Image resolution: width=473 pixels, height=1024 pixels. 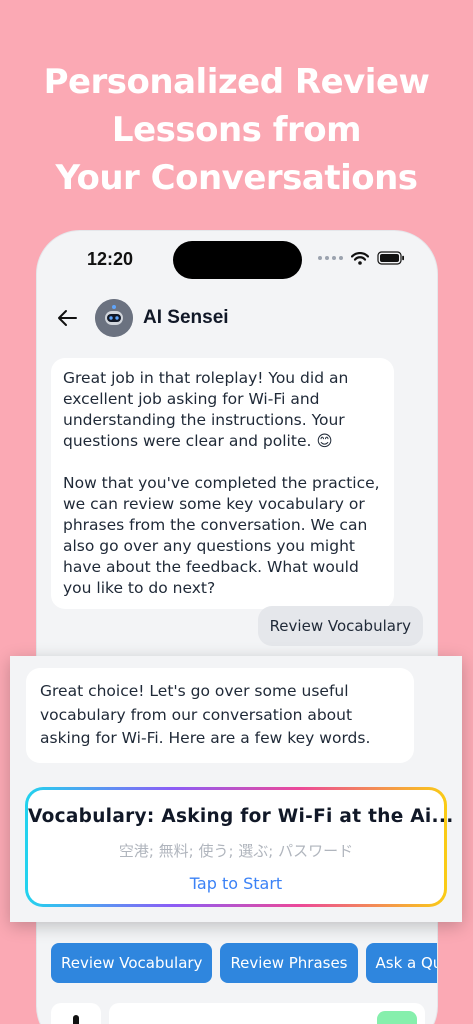 I want to click on wifi-icon, so click(x=360, y=258).